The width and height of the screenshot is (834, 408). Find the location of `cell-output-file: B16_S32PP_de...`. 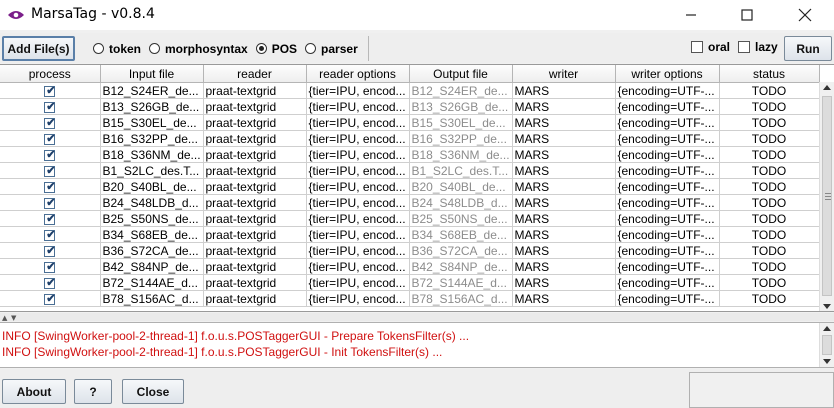

cell-output-file: B16_S32PP_de... is located at coordinates (461, 138).